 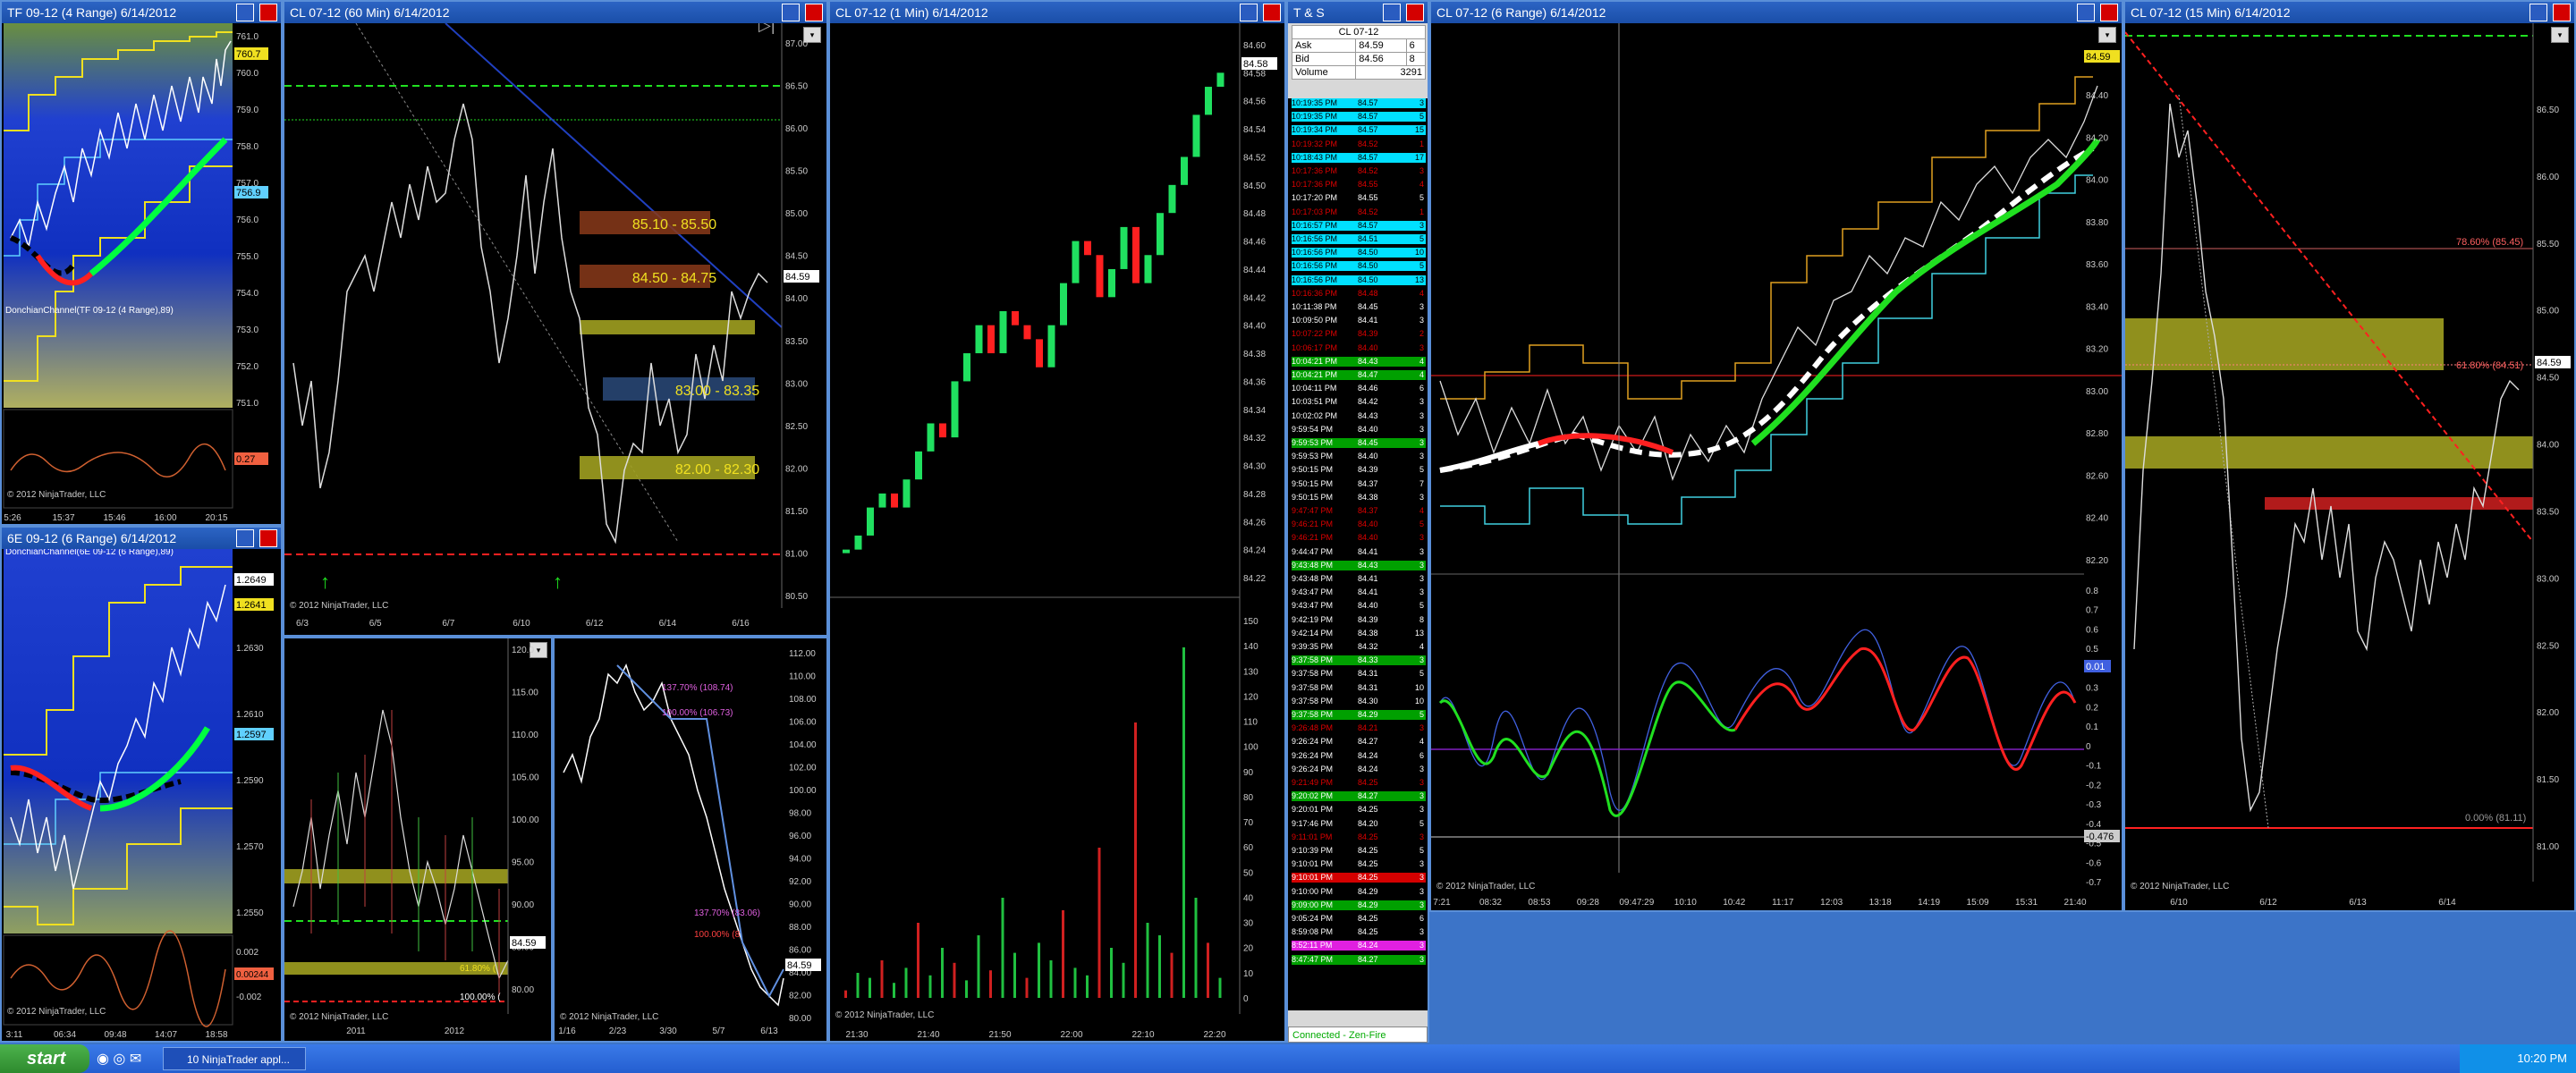 What do you see at coordinates (1254, 74) in the screenshot?
I see `tick-label: 84.58` at bounding box center [1254, 74].